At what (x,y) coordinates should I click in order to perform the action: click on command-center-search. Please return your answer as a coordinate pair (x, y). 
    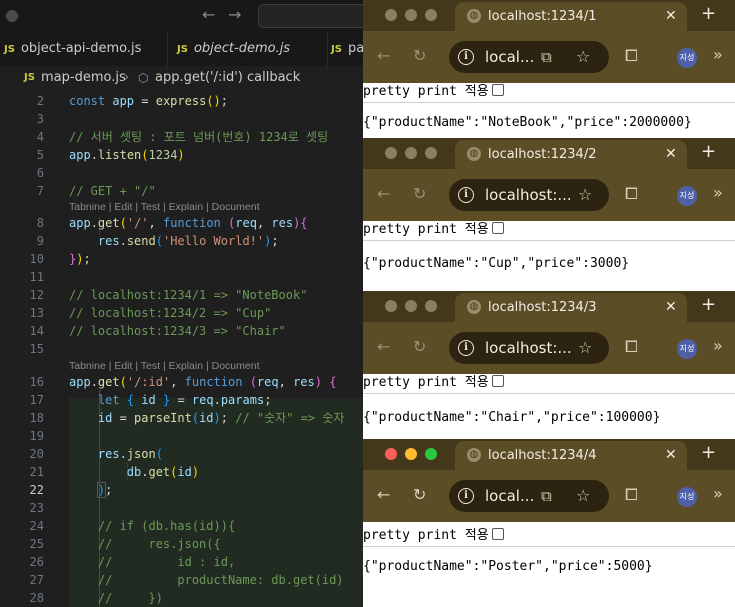
    Looking at the image, I should click on (310, 16).